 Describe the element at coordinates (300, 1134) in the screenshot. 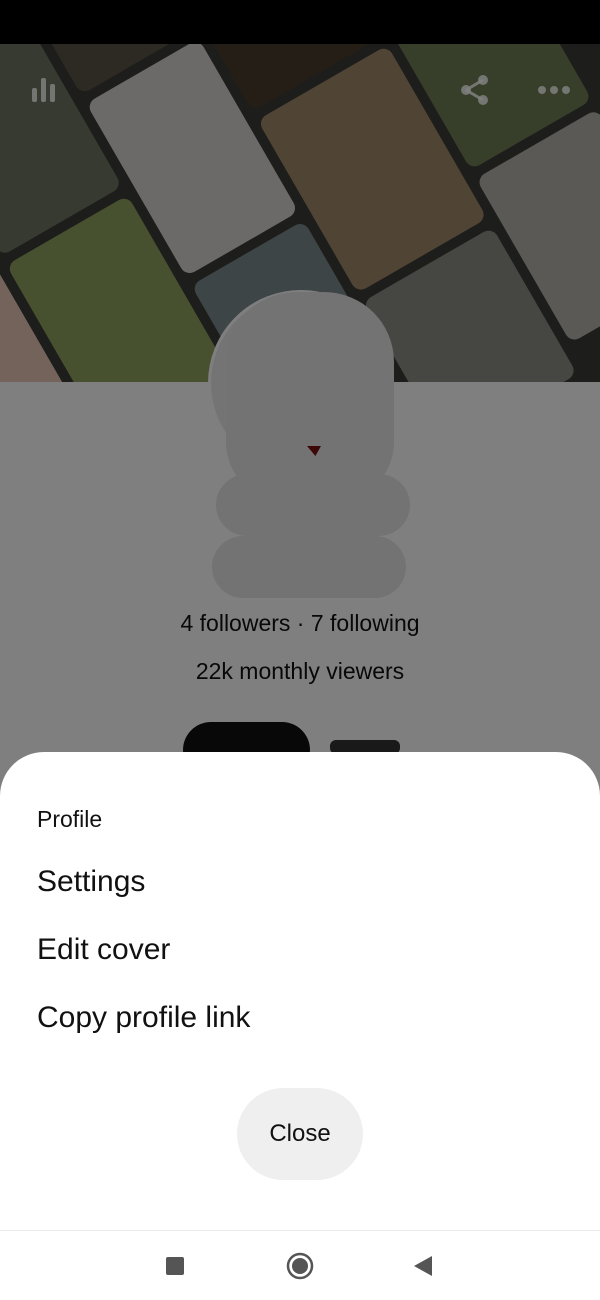

I see `close-button: Close` at that location.